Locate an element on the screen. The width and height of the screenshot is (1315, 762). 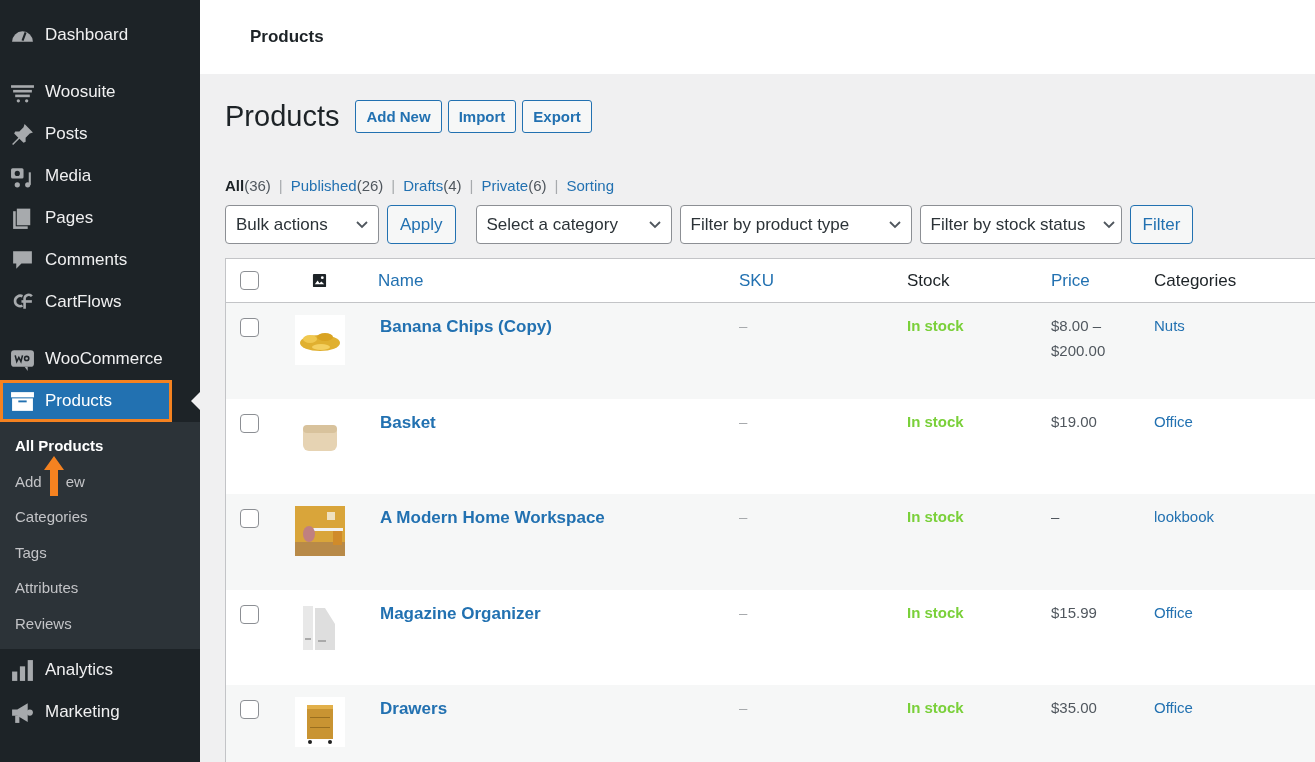
sidebar-item: Comments is located at coordinates (100, 260).